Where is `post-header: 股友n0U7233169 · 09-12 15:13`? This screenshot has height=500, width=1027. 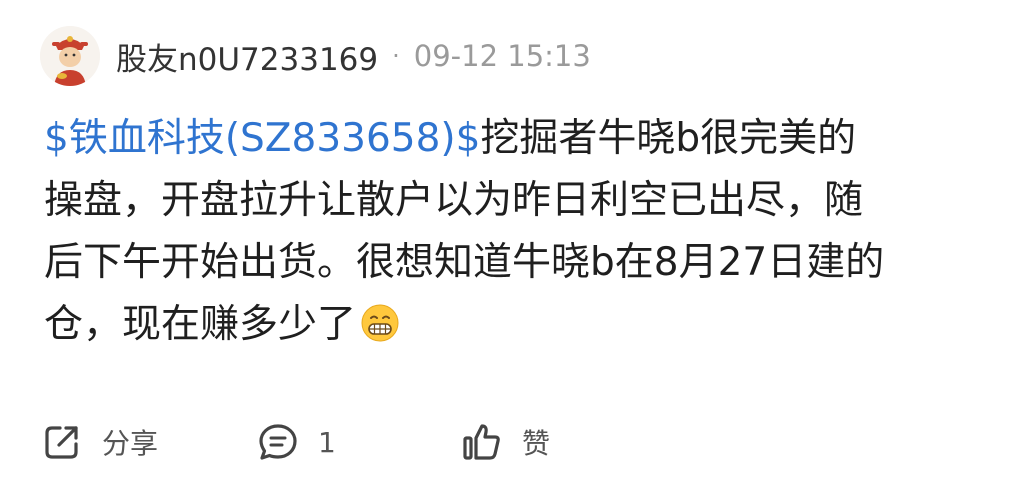
post-header: 股友n0U7233169 · 09-12 15:13 is located at coordinates (315, 56).